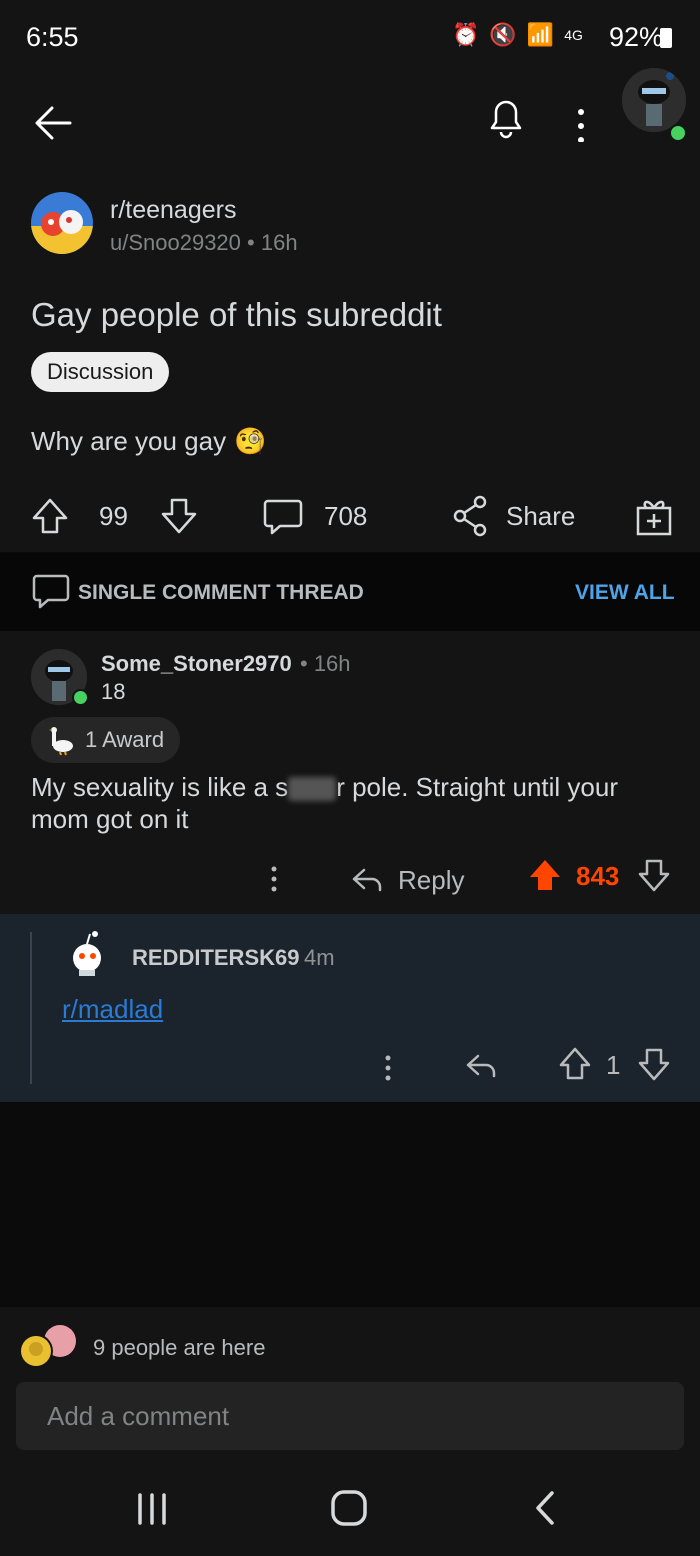 This screenshot has width=700, height=1556. I want to click on chevron-left-icon, so click(545, 1508).